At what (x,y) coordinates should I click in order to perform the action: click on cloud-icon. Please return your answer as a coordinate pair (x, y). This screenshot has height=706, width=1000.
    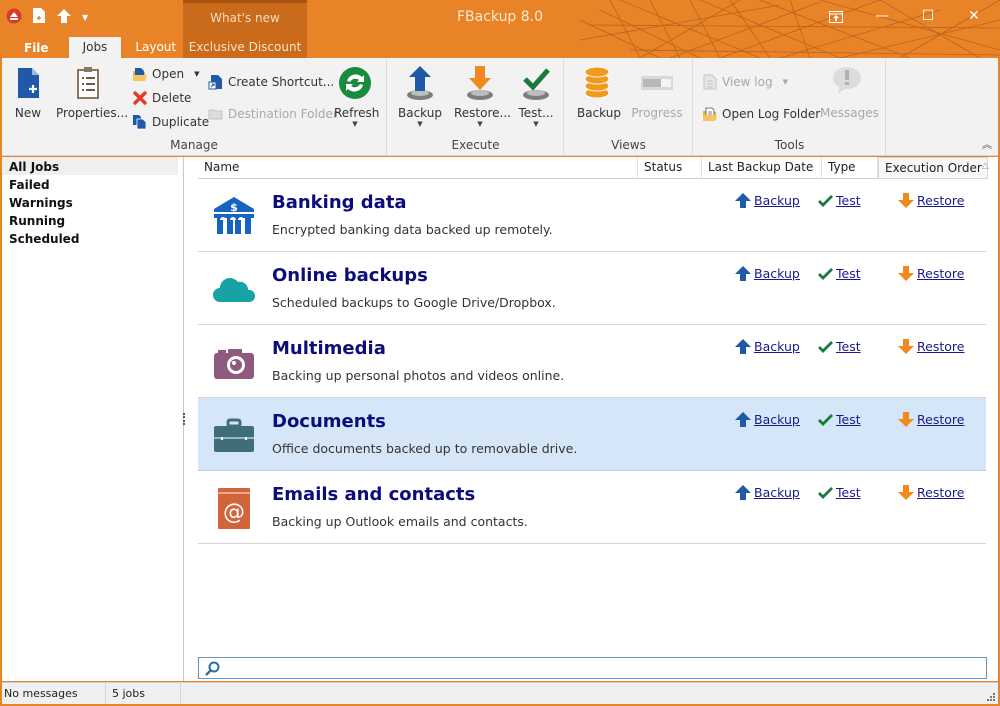
    Looking at the image, I should click on (234, 289).